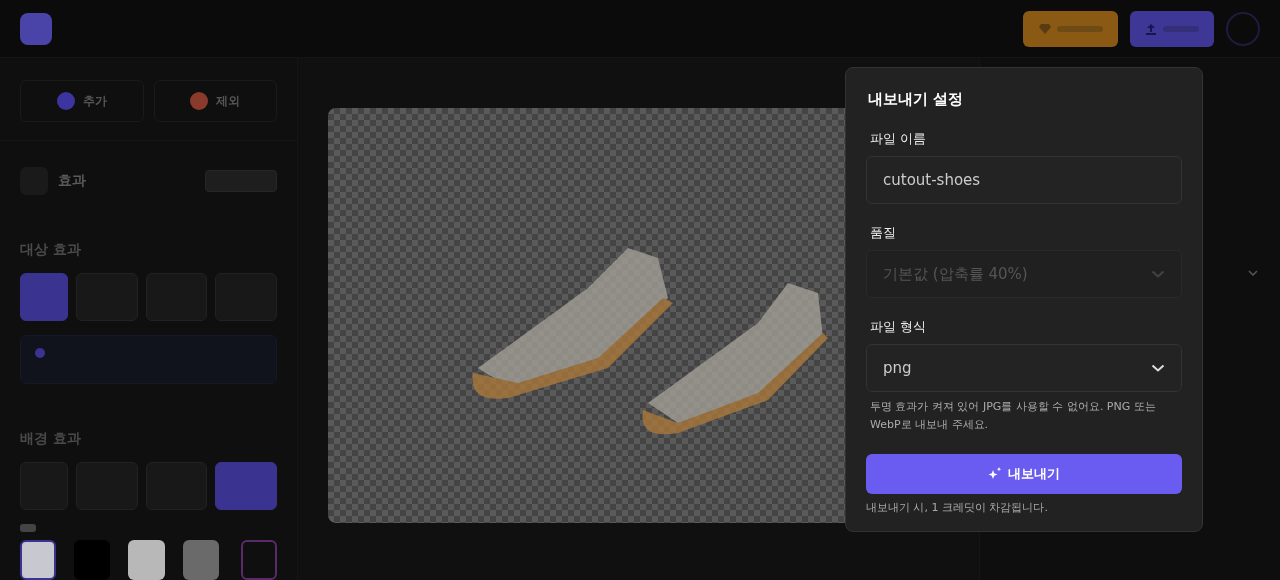 Image resolution: width=1280 pixels, height=580 pixels. What do you see at coordinates (899, 139) in the screenshot?
I see `field-label: 파일 이름` at bounding box center [899, 139].